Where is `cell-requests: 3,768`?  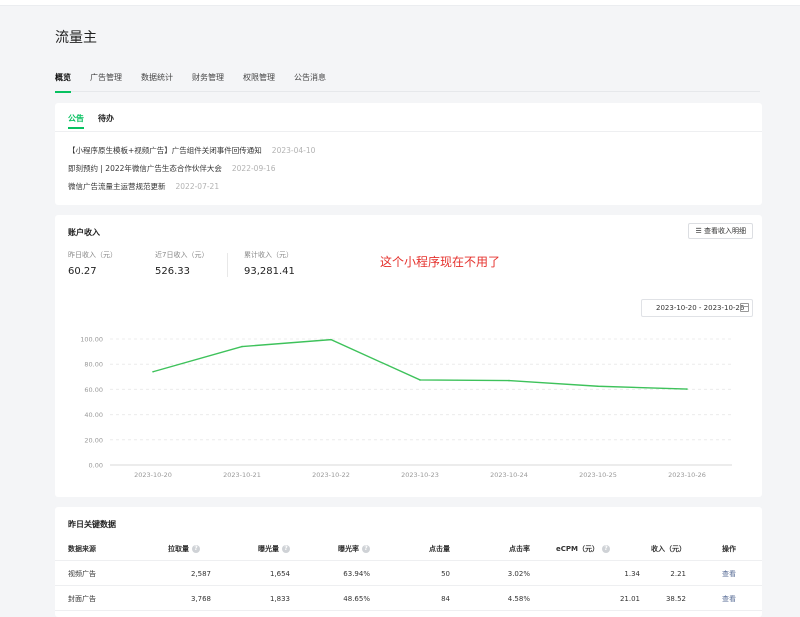 cell-requests: 3,768 is located at coordinates (200, 599).